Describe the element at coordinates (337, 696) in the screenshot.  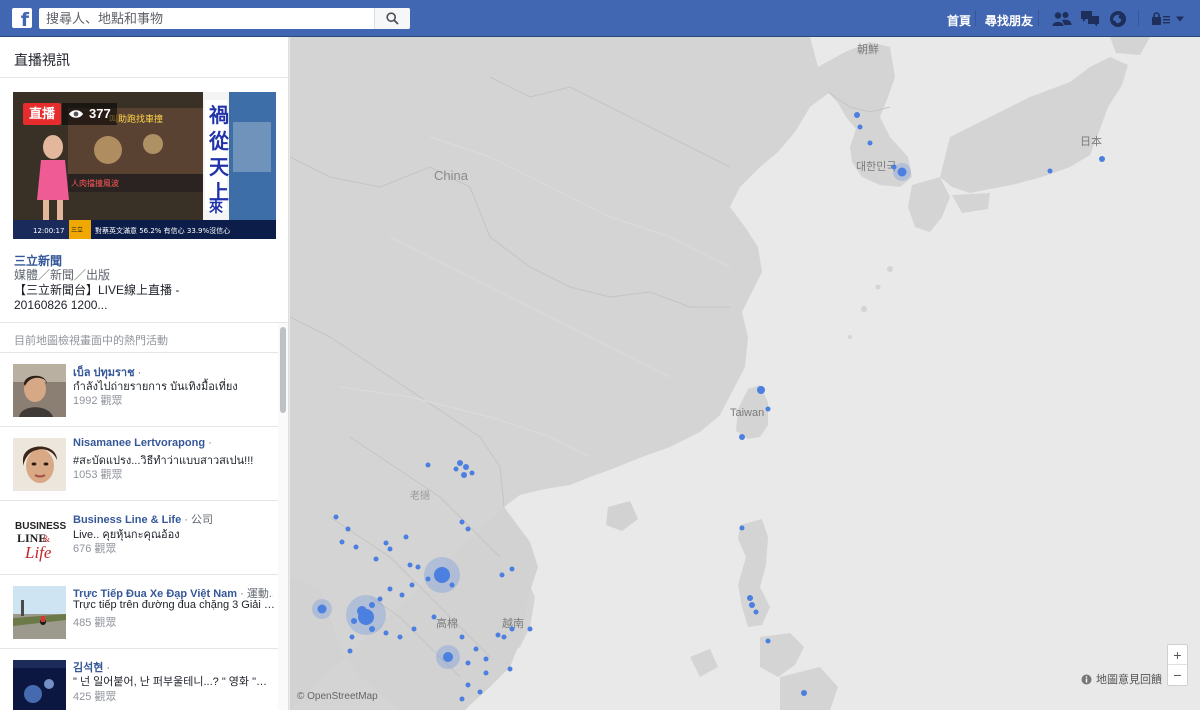
I see `openstreetmap-attribution: © OpenStreetMap` at that location.